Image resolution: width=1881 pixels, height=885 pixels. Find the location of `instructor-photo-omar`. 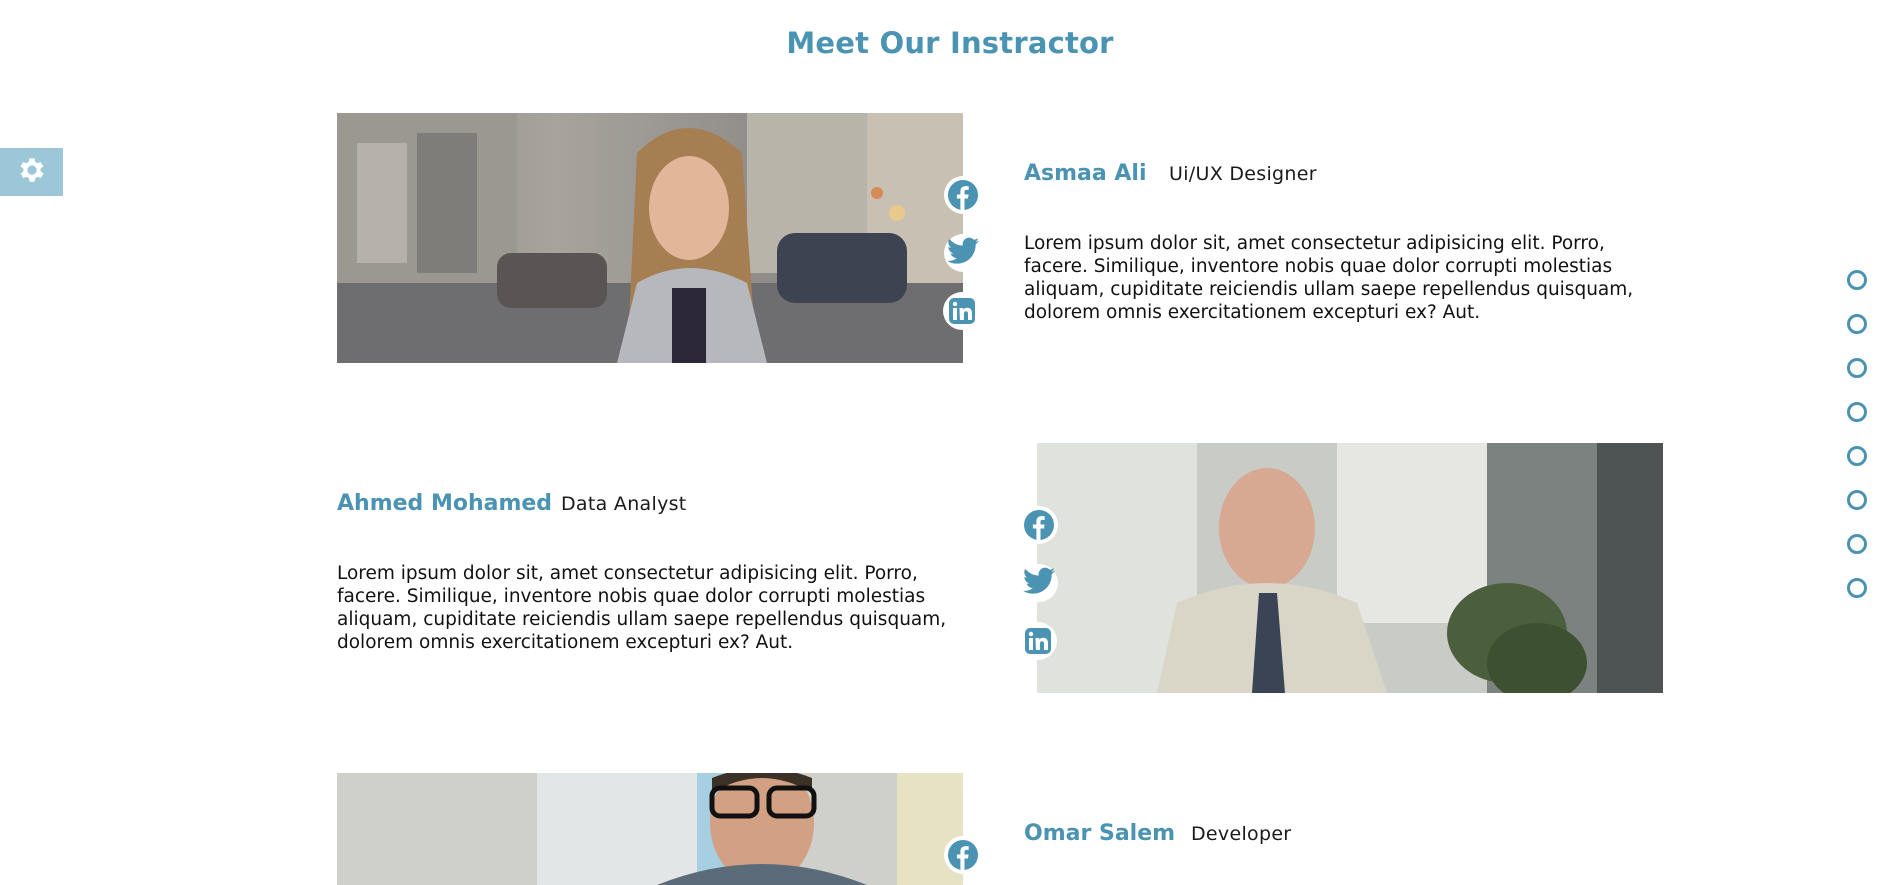

instructor-photo-omar is located at coordinates (650, 829).